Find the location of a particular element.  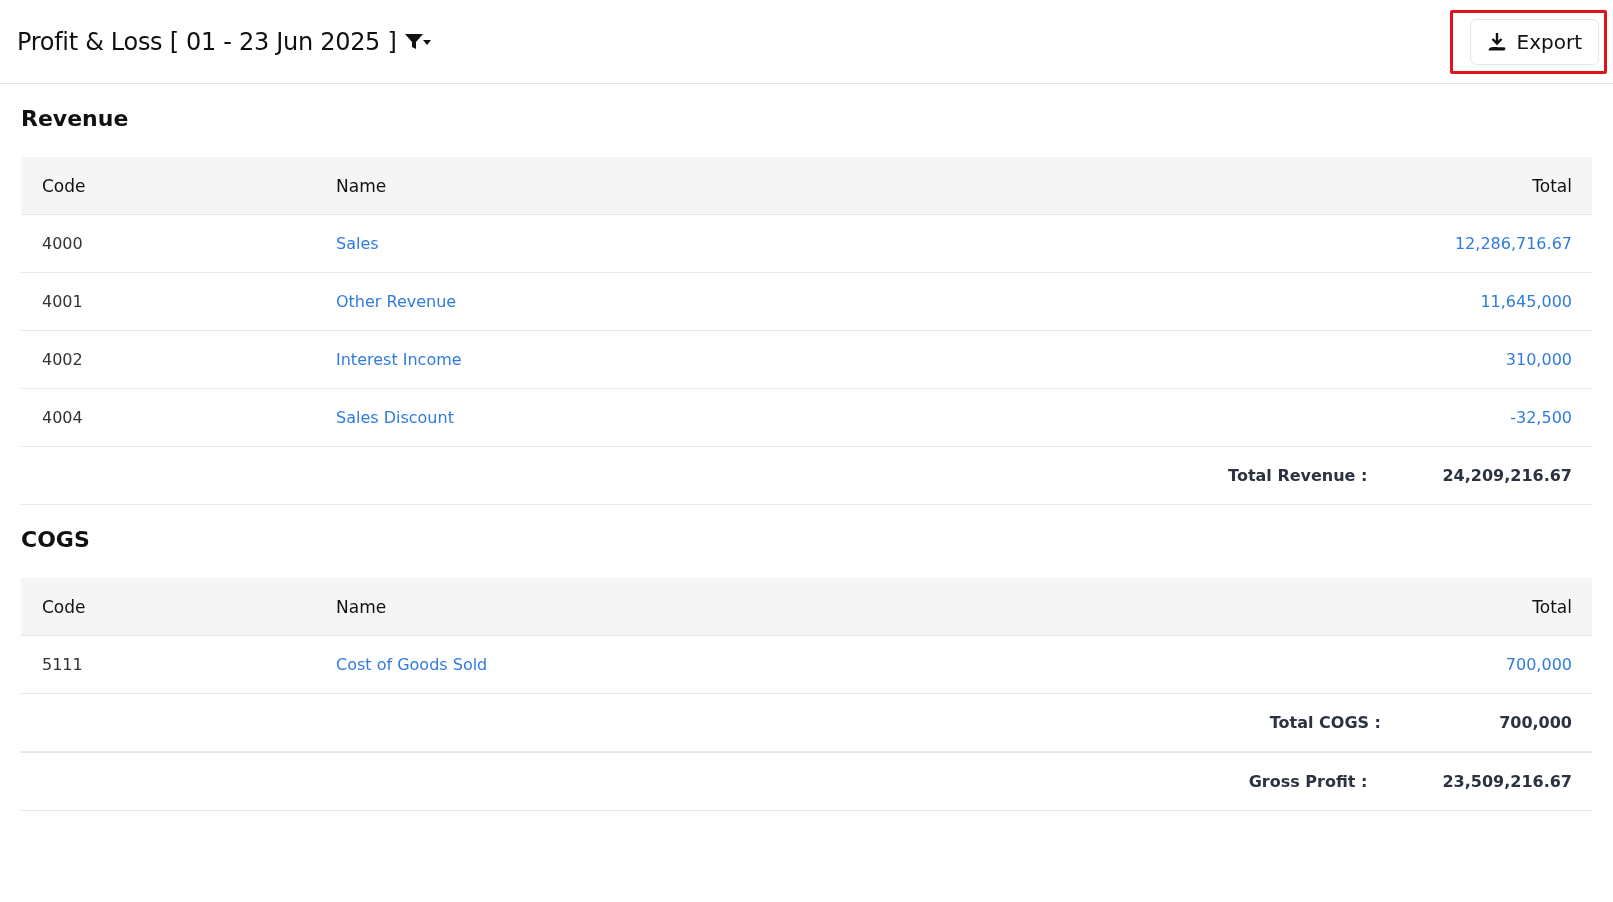

summary-value: 24,209,216.67 is located at coordinates (1507, 475).